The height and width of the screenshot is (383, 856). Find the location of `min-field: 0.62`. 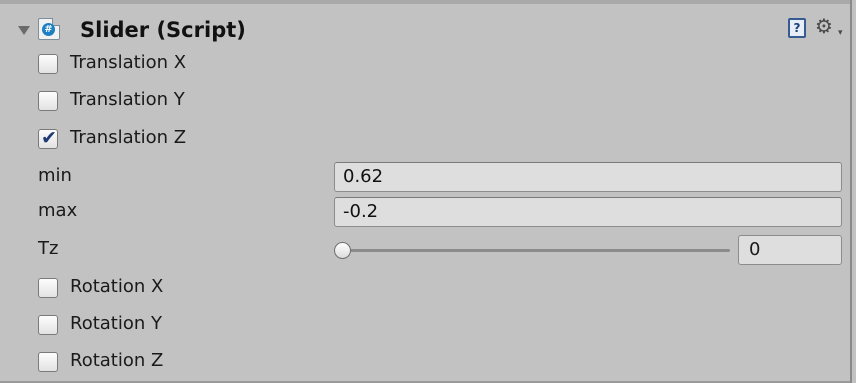

min-field: 0.62 is located at coordinates (588, 177).